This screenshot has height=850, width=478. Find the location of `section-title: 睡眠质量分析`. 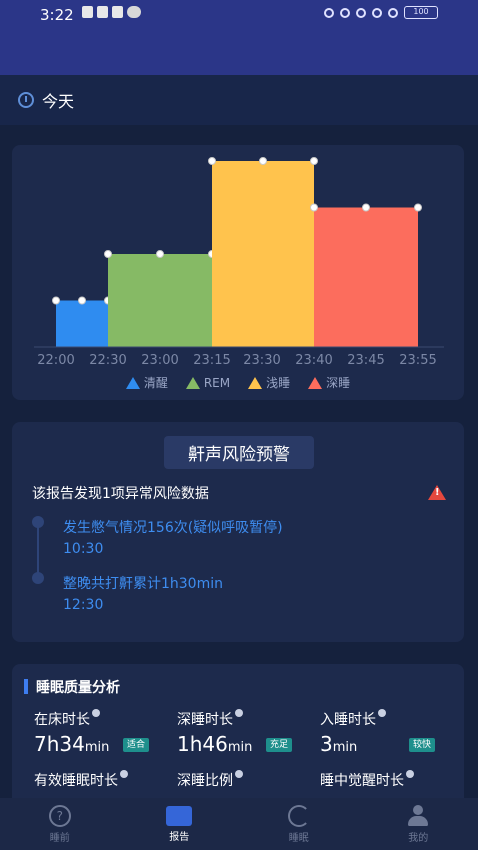

section-title: 睡眠质量分析 is located at coordinates (78, 688).